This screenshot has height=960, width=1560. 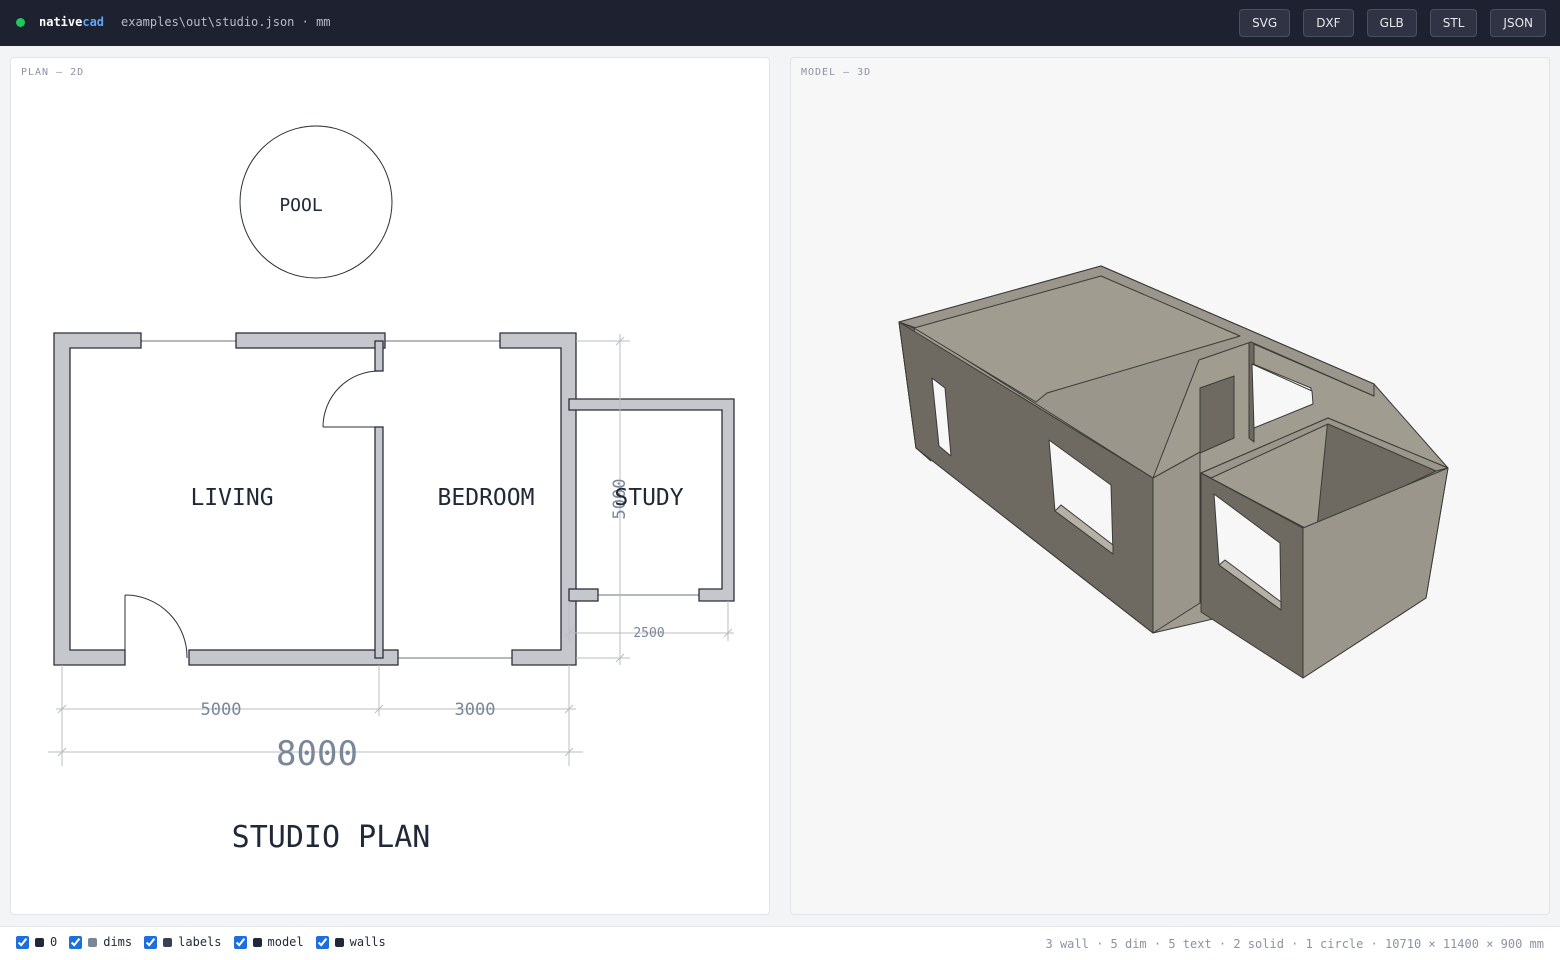 I want to click on layer-checkbox-model, so click(x=240, y=942).